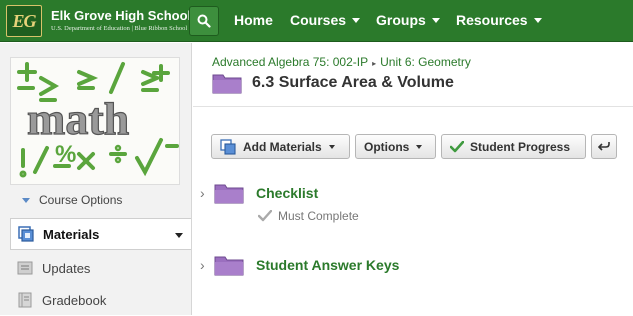  What do you see at coordinates (78, 118) in the screenshot?
I see `course-image-text: math` at bounding box center [78, 118].